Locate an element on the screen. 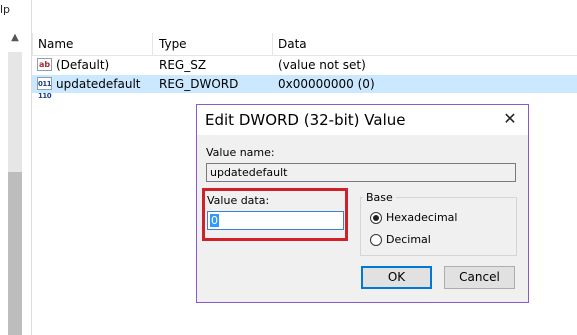 Image resolution: width=577 pixels, height=335 pixels. hexadecimal-radio is located at coordinates (376, 218).